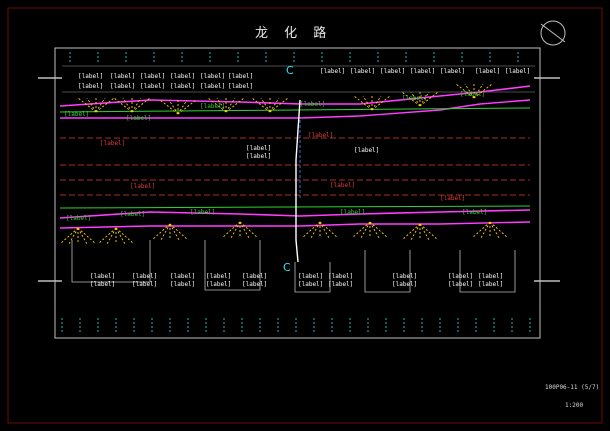  I want to click on north-arrow-needle, so click(553, 33).